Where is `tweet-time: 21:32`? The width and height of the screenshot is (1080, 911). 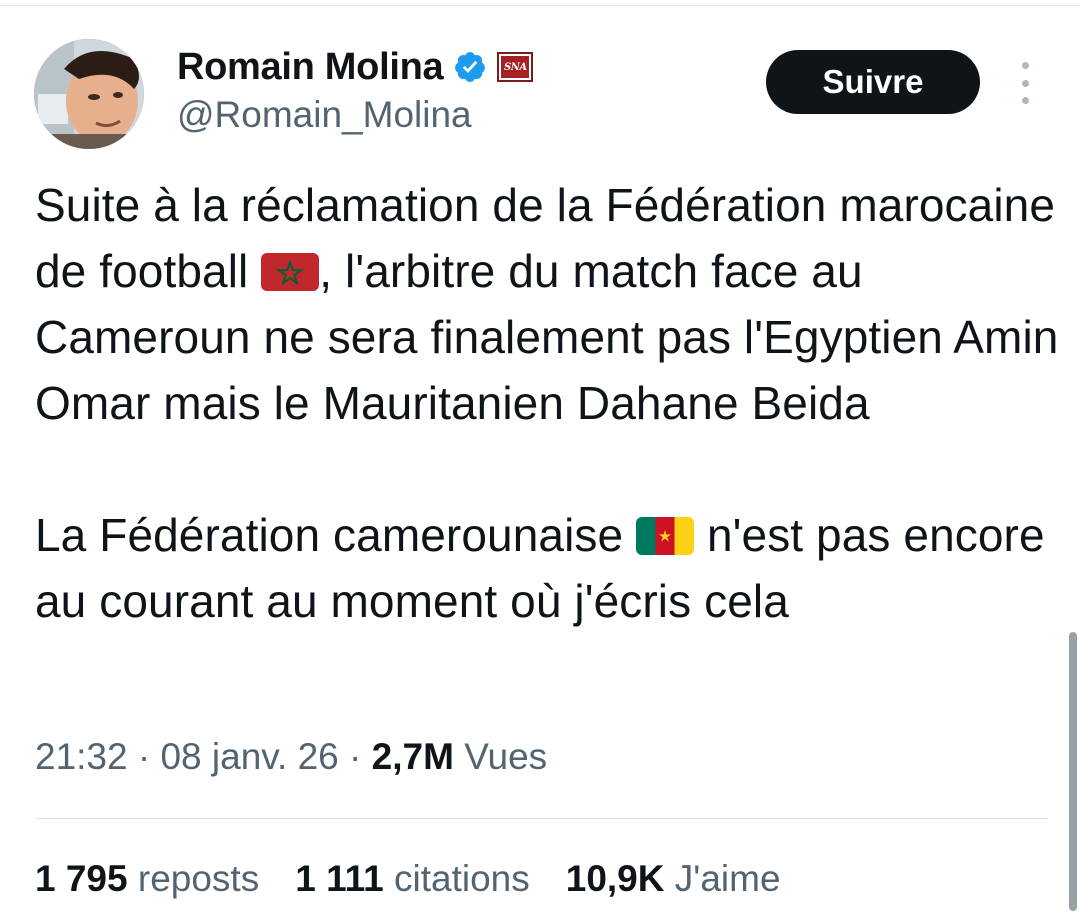 tweet-time: 21:32 is located at coordinates (81, 756).